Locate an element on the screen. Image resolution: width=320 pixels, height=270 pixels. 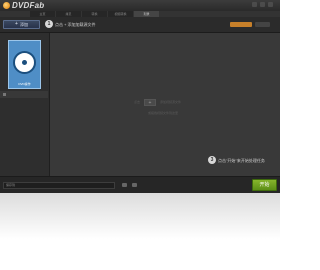
bottom-bar: 保存到 开始 is located at coordinates (140, 184).